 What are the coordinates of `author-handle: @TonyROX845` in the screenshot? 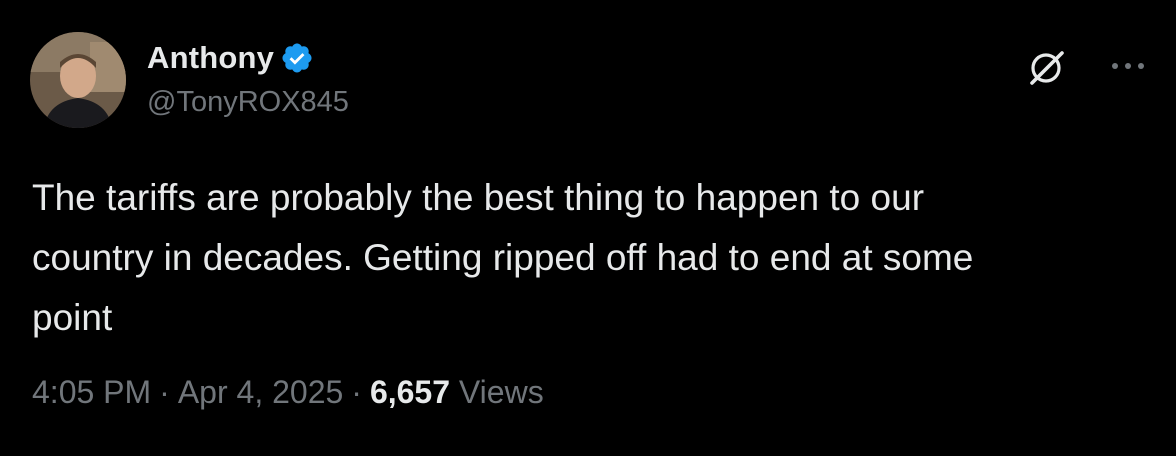 It's located at (248, 102).